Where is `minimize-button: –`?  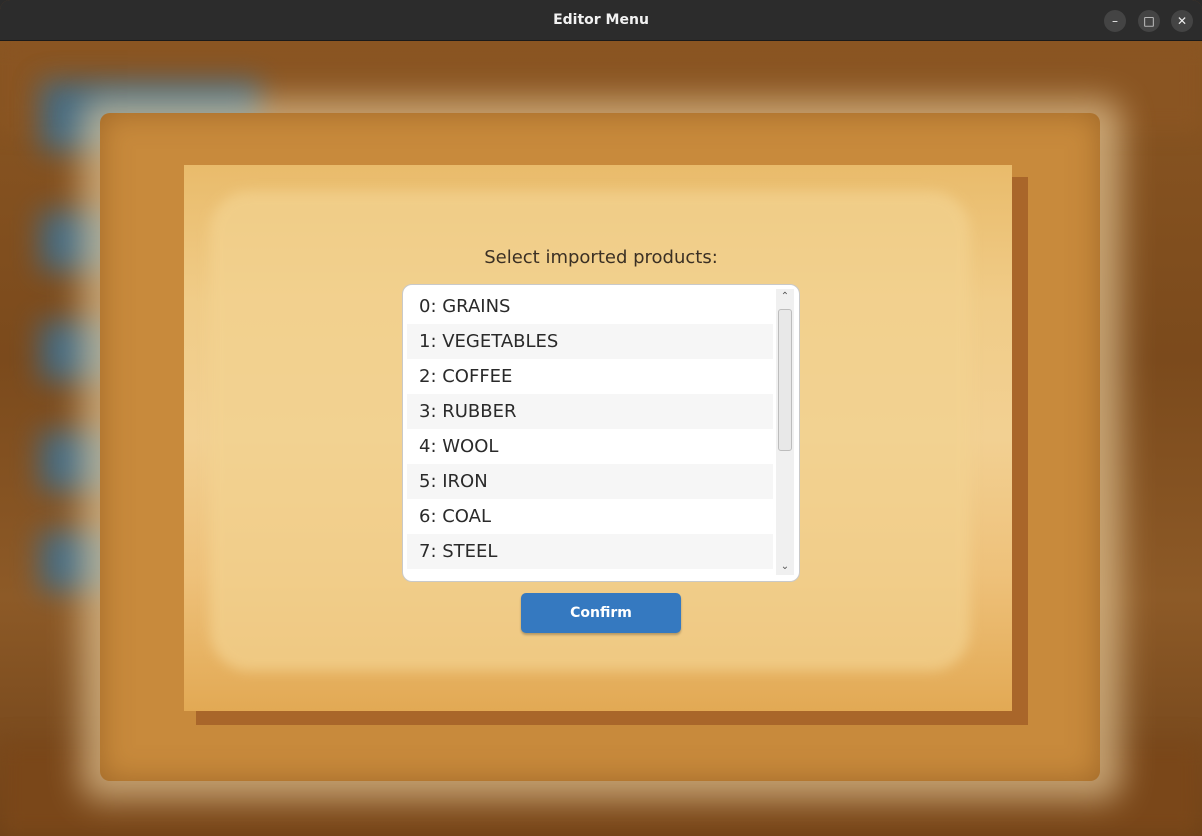 minimize-button: – is located at coordinates (1115, 21).